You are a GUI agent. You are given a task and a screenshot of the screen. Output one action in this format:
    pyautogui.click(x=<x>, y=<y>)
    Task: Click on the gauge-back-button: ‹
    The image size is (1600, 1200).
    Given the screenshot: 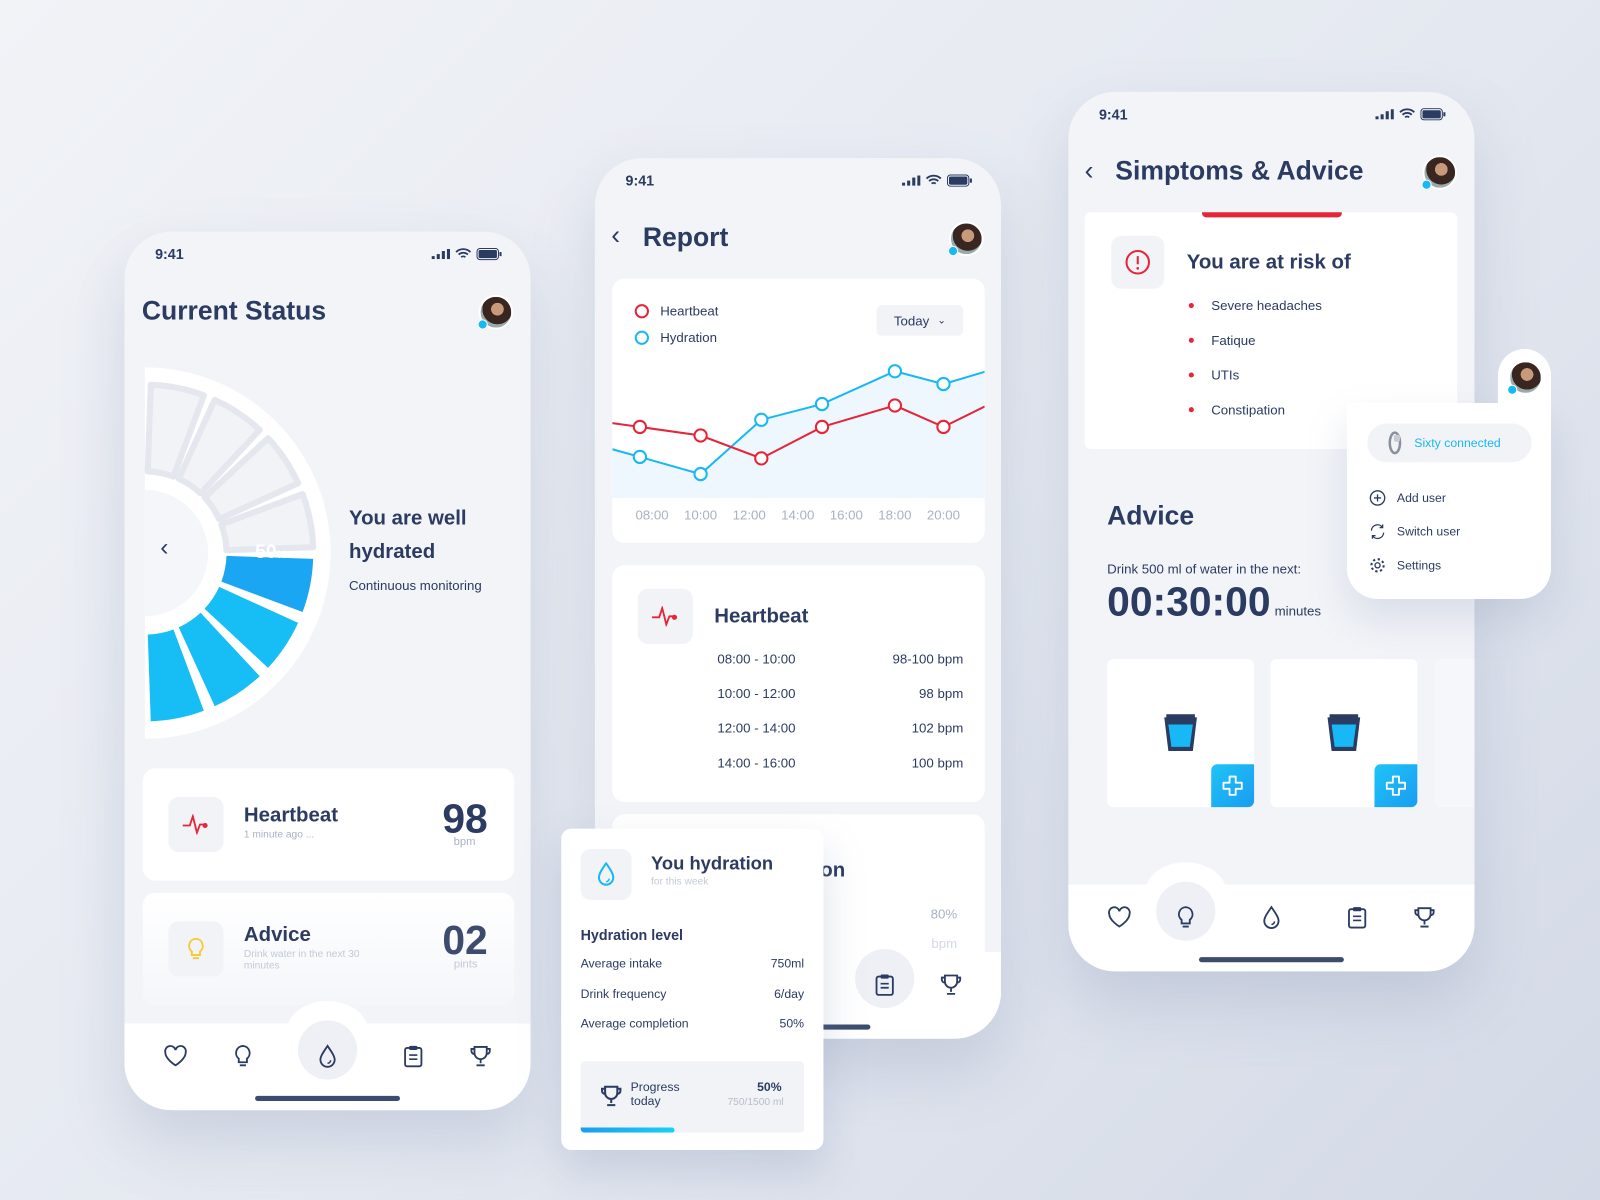 What is the action you would take?
    pyautogui.click(x=164, y=548)
    